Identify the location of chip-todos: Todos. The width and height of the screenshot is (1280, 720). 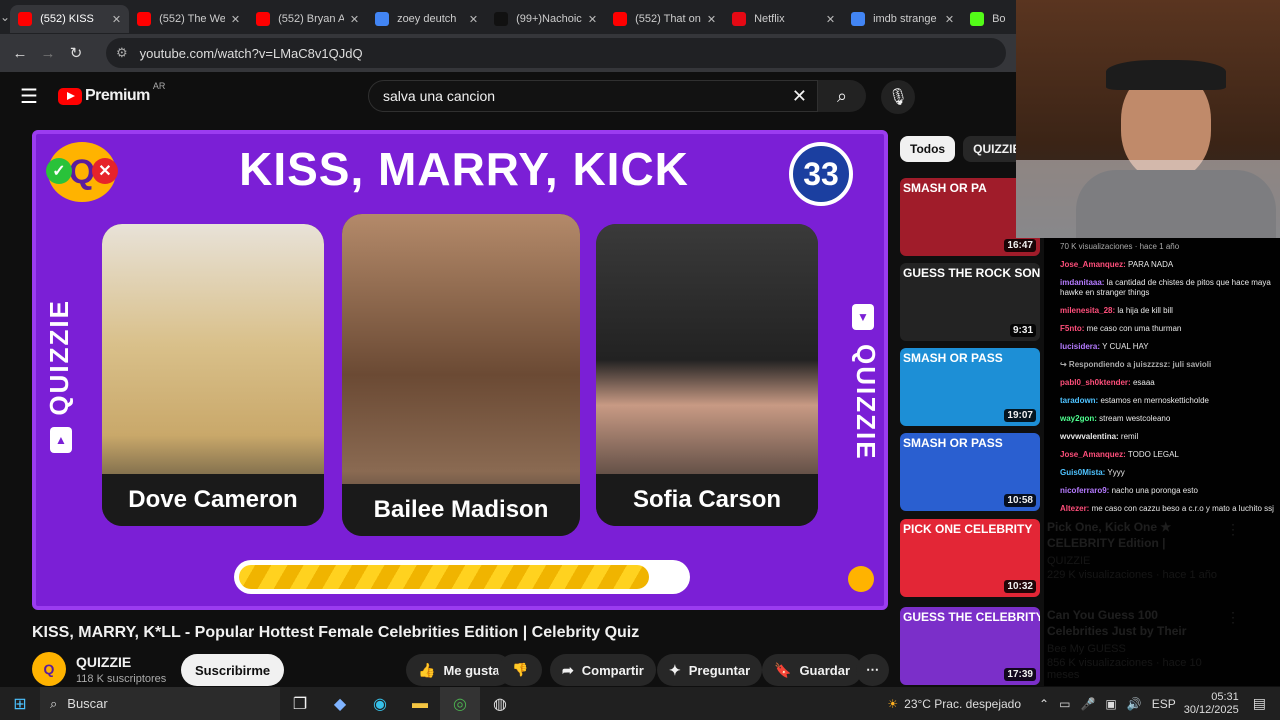
(928, 149).